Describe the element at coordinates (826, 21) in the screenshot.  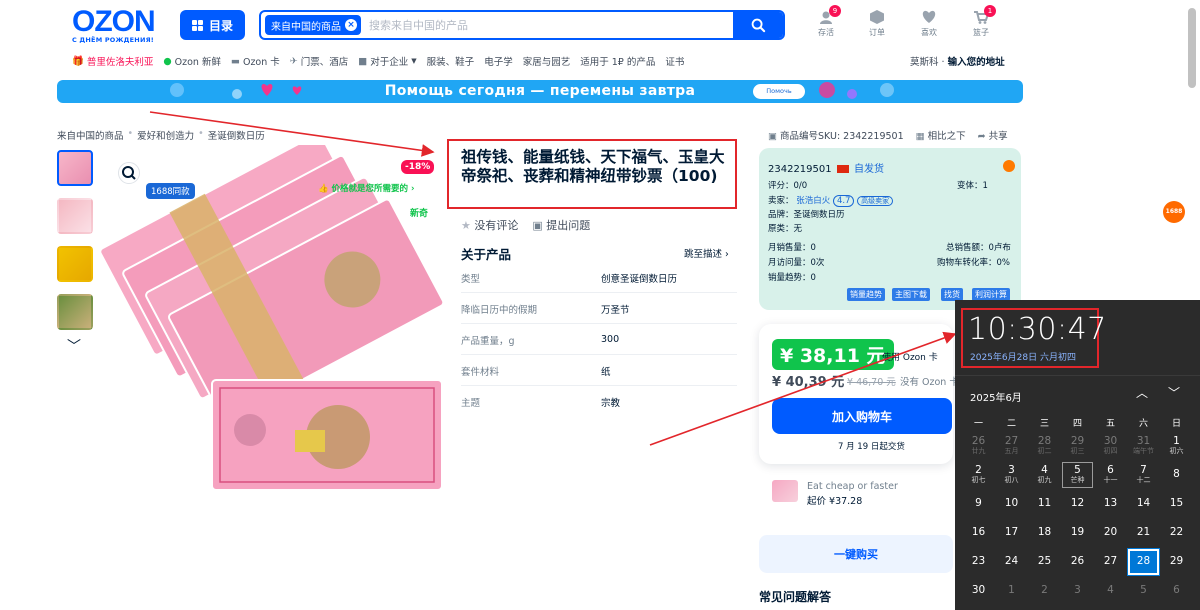
I see `header-saved: 9 存活` at that location.